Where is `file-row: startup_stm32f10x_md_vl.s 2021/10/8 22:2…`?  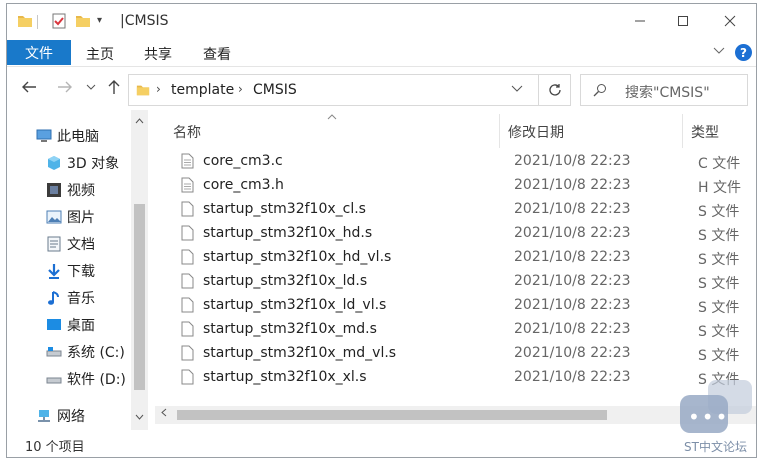 file-row: startup_stm32f10x_md_vl.s 2021/10/8 22:2… is located at coordinates (455, 354).